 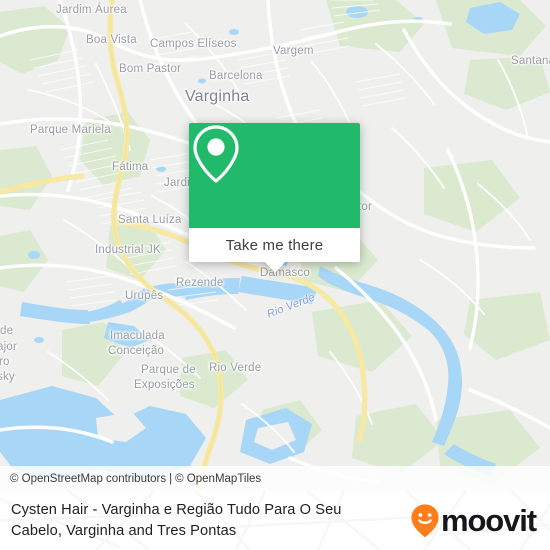 What do you see at coordinates (88, 479) in the screenshot?
I see `attribution-osm: © OpenStreetMap contributors` at bounding box center [88, 479].